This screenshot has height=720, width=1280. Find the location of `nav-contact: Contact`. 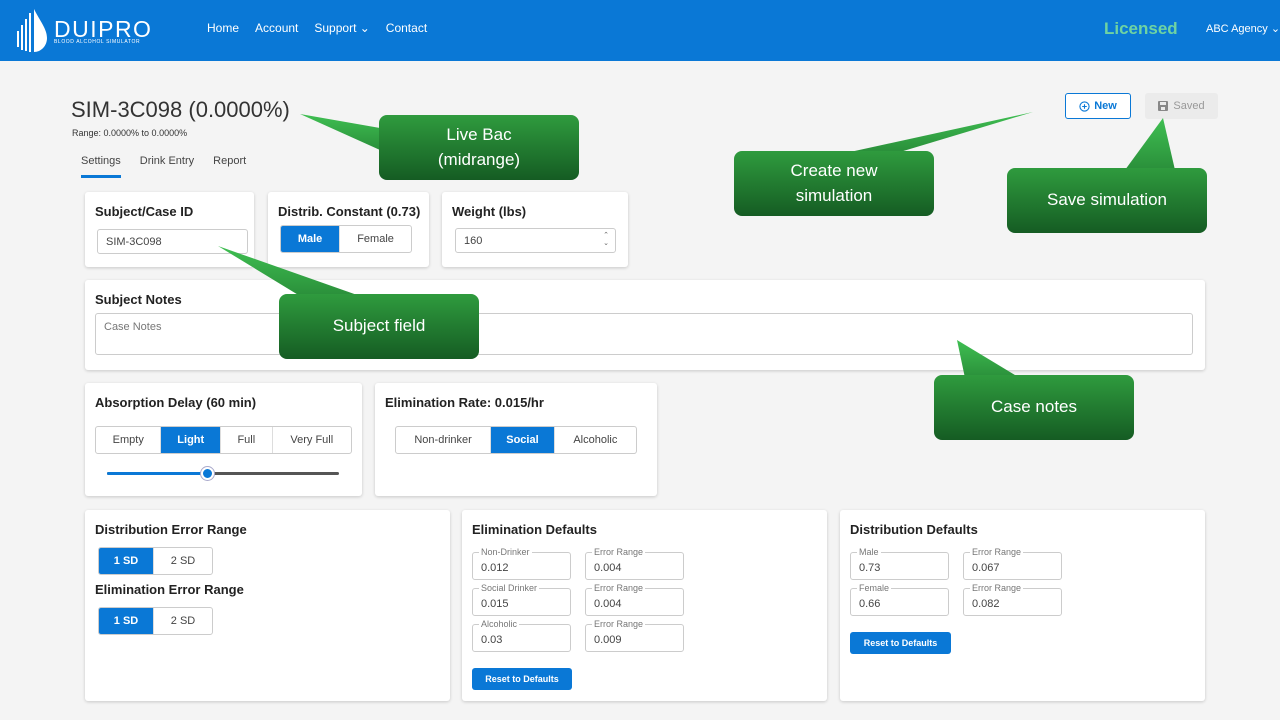

nav-contact: Contact is located at coordinates (406, 28).